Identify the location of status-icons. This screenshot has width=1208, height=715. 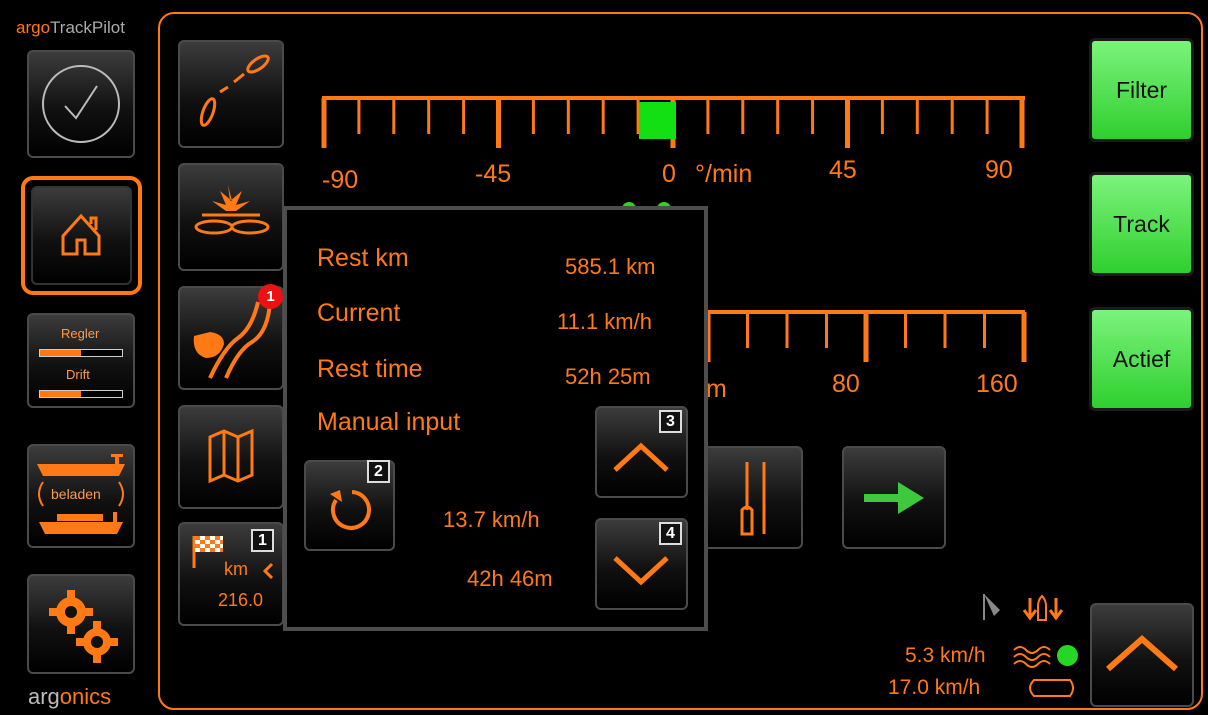
(1023, 607).